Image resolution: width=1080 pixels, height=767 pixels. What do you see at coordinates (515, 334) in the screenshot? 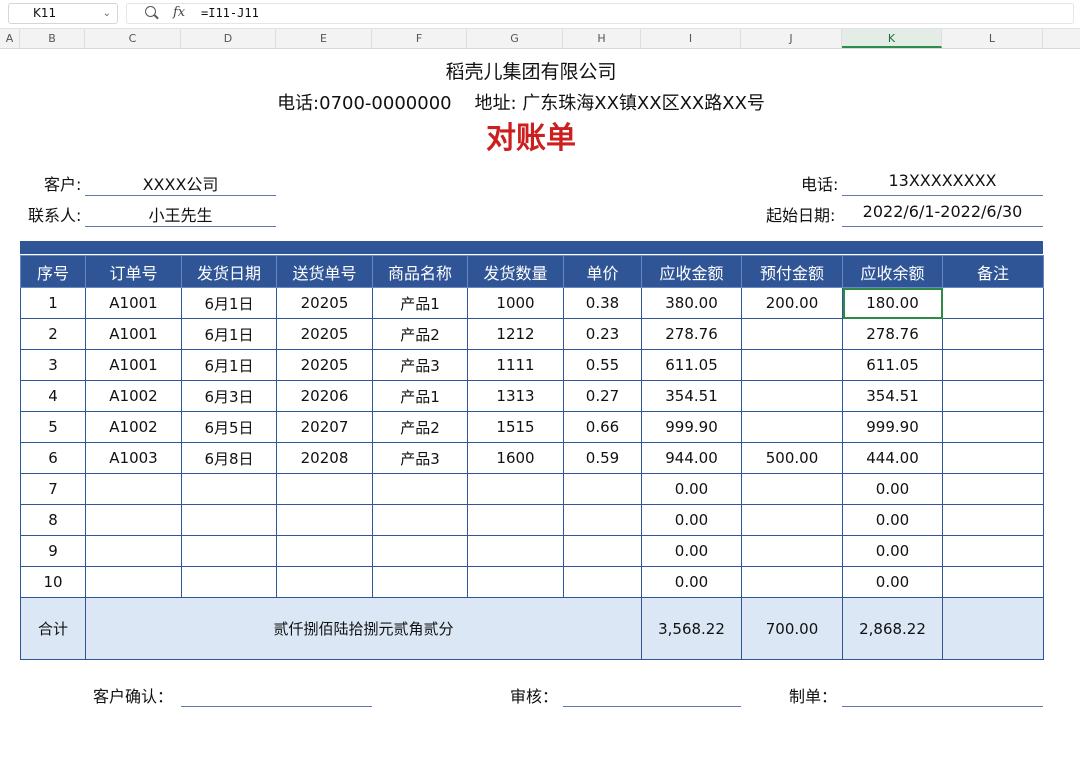
I see `cell-quantity: 1212` at bounding box center [515, 334].